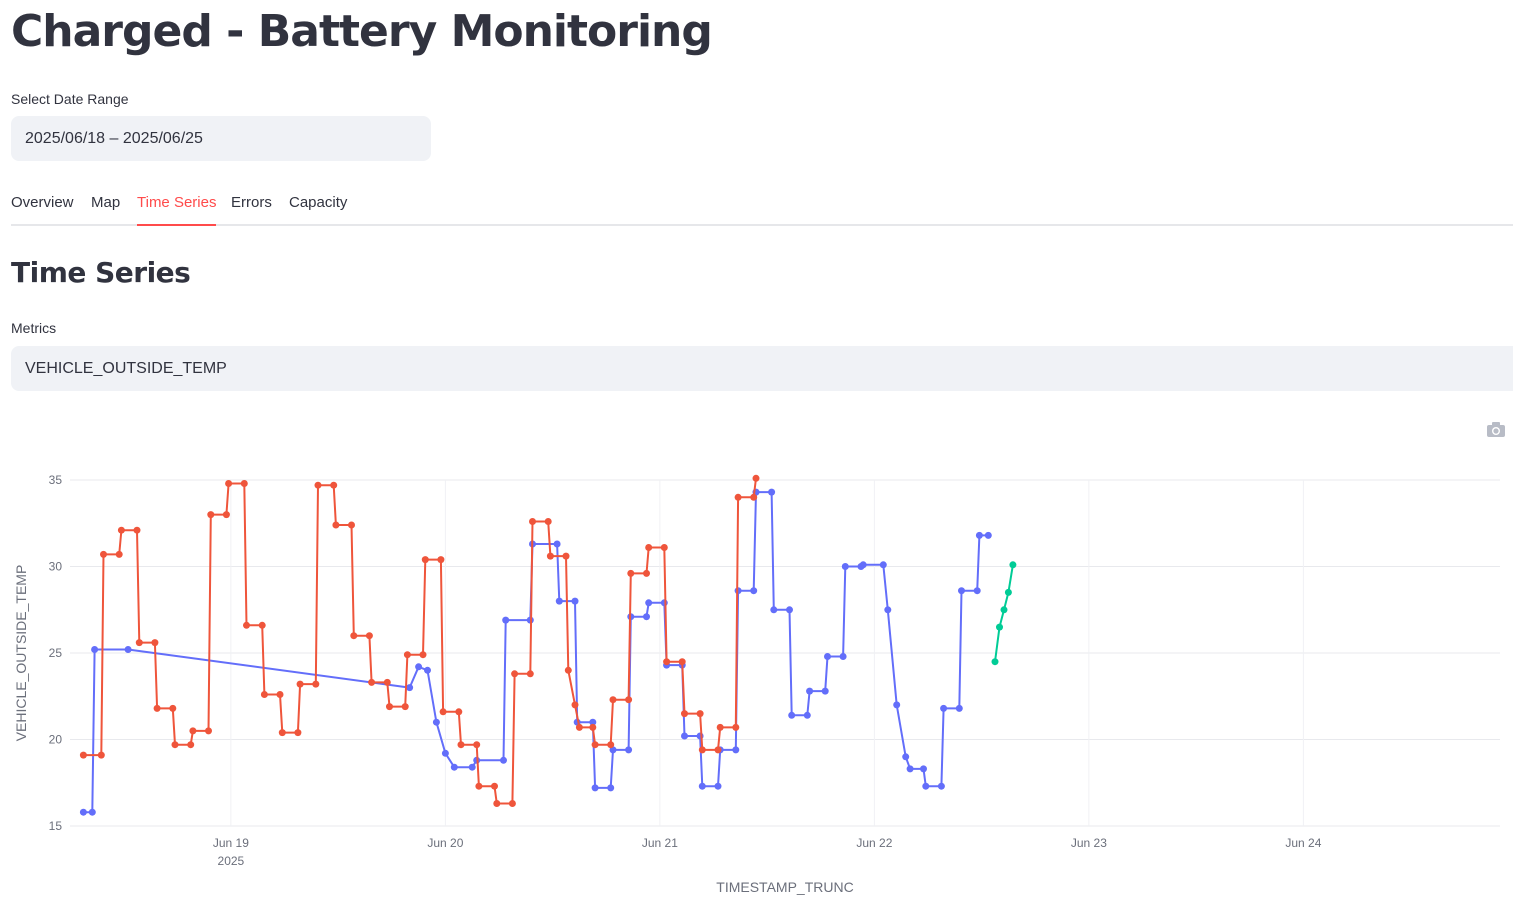  I want to click on tab-overview: Overview, so click(42, 206).